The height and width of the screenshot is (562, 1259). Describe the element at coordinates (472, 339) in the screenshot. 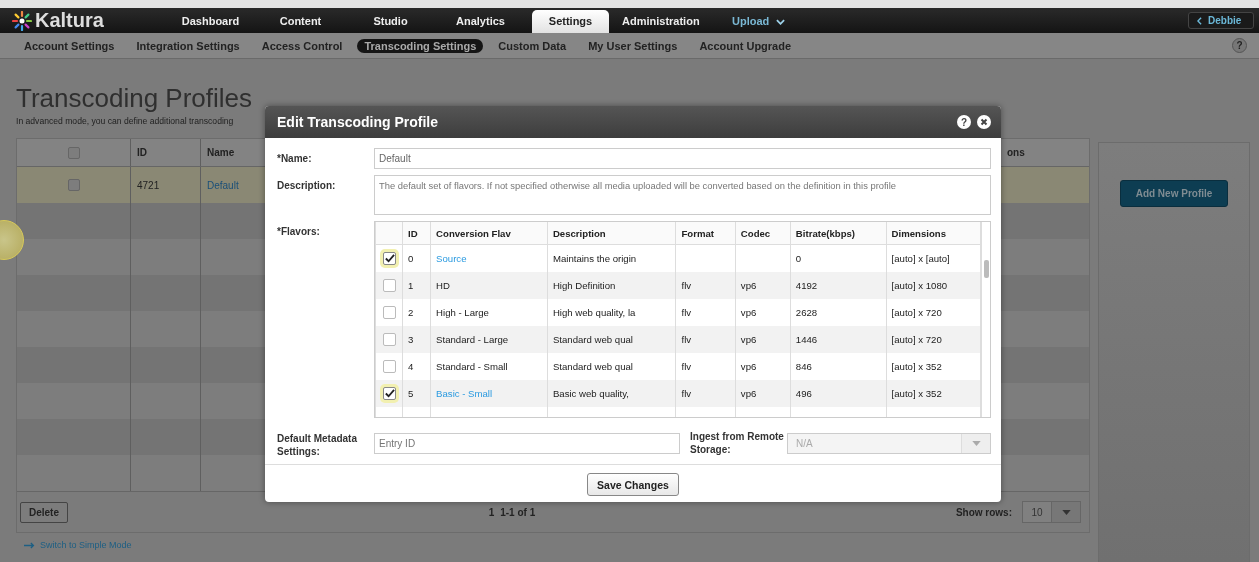

I see `table-cell: Standard - Large` at that location.